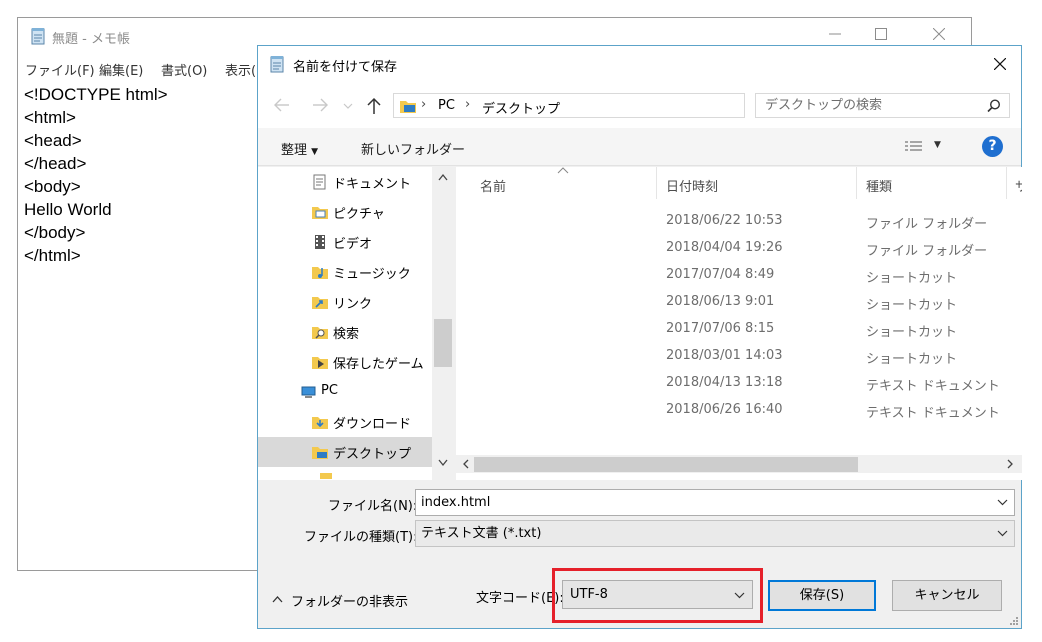  I want to click on file-date: 2018/06/13 9:01, so click(720, 301).